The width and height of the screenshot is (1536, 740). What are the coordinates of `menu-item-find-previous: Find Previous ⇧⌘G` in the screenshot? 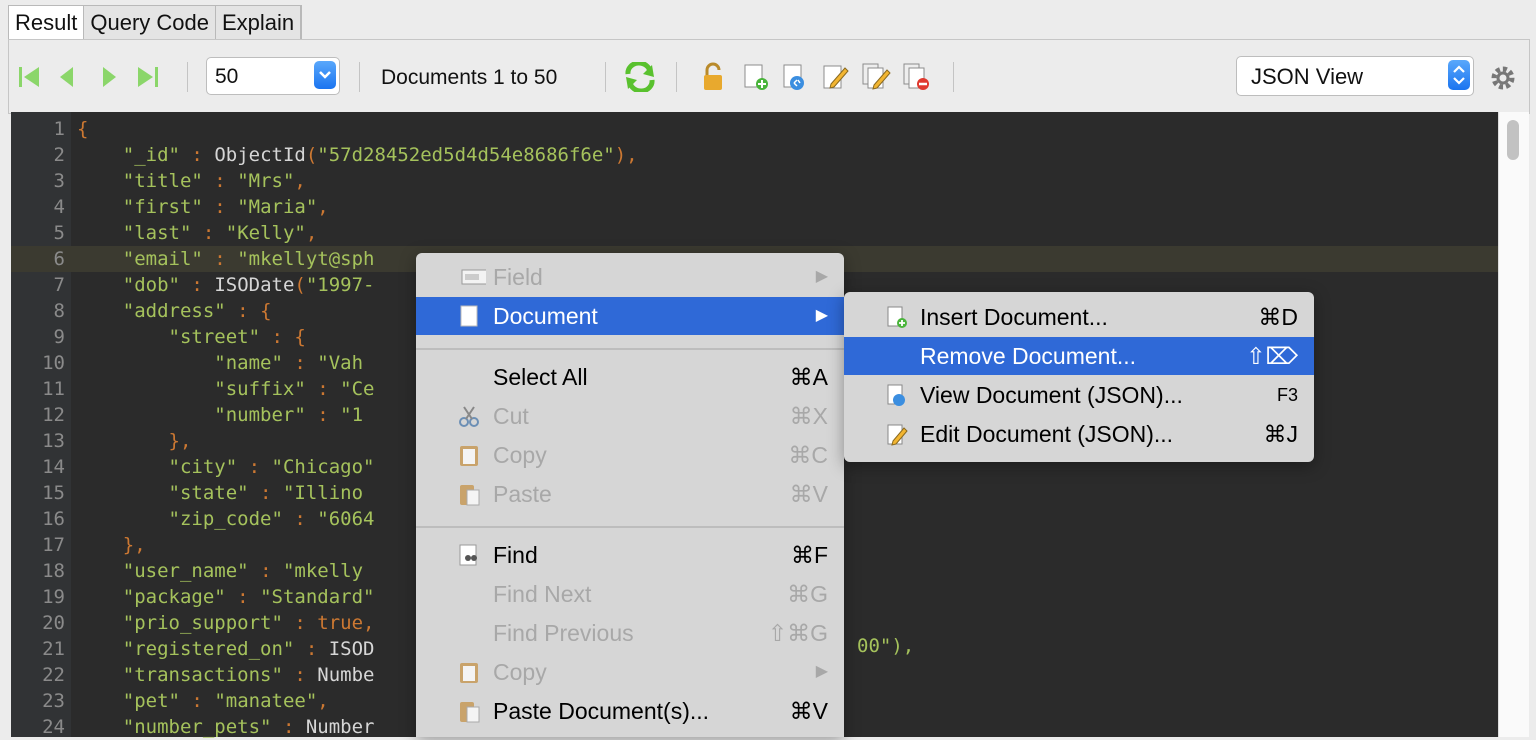 It's located at (630, 633).